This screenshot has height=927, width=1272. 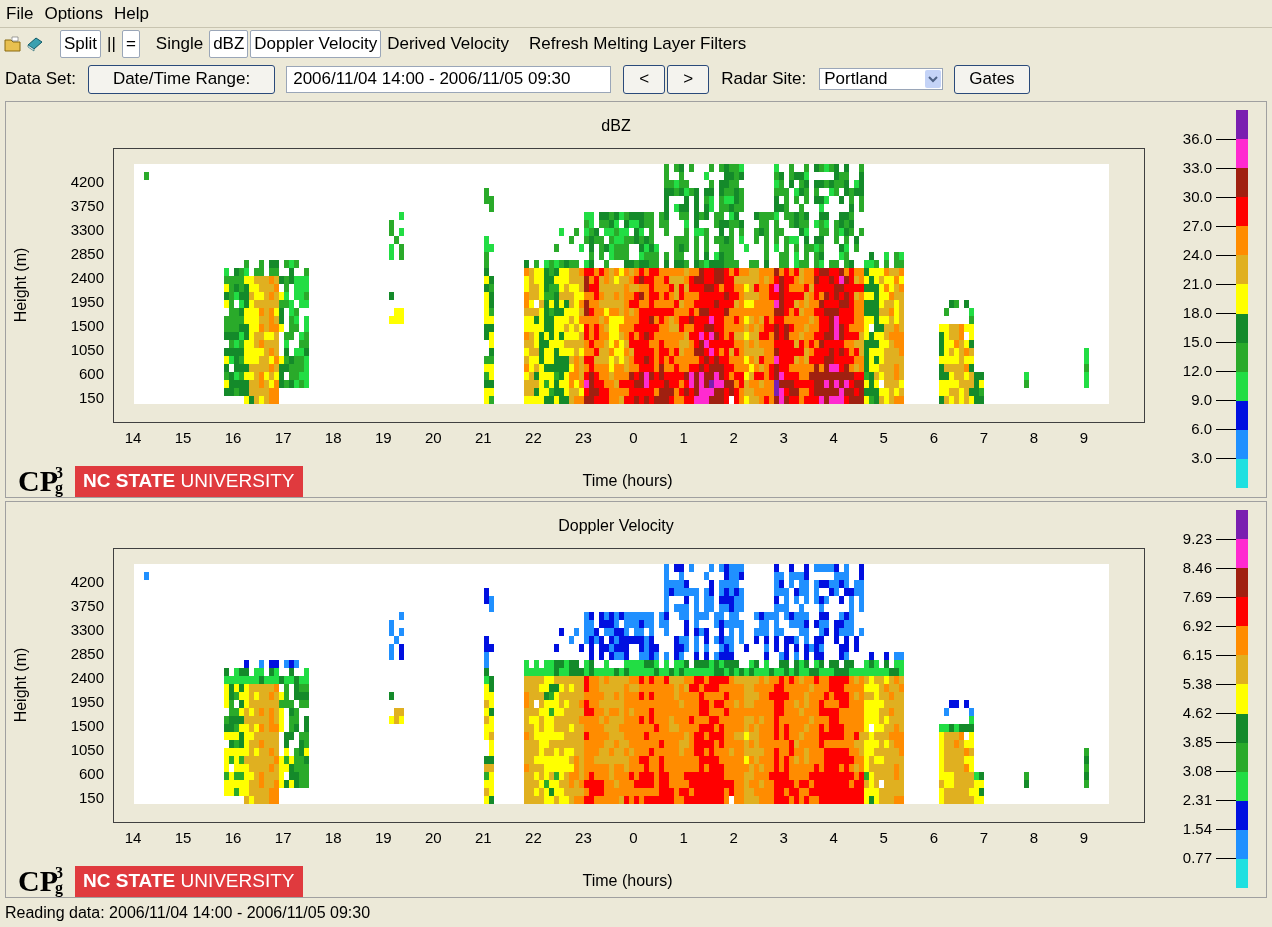 I want to click on scale-label: 21.0, so click(x=1196, y=284).